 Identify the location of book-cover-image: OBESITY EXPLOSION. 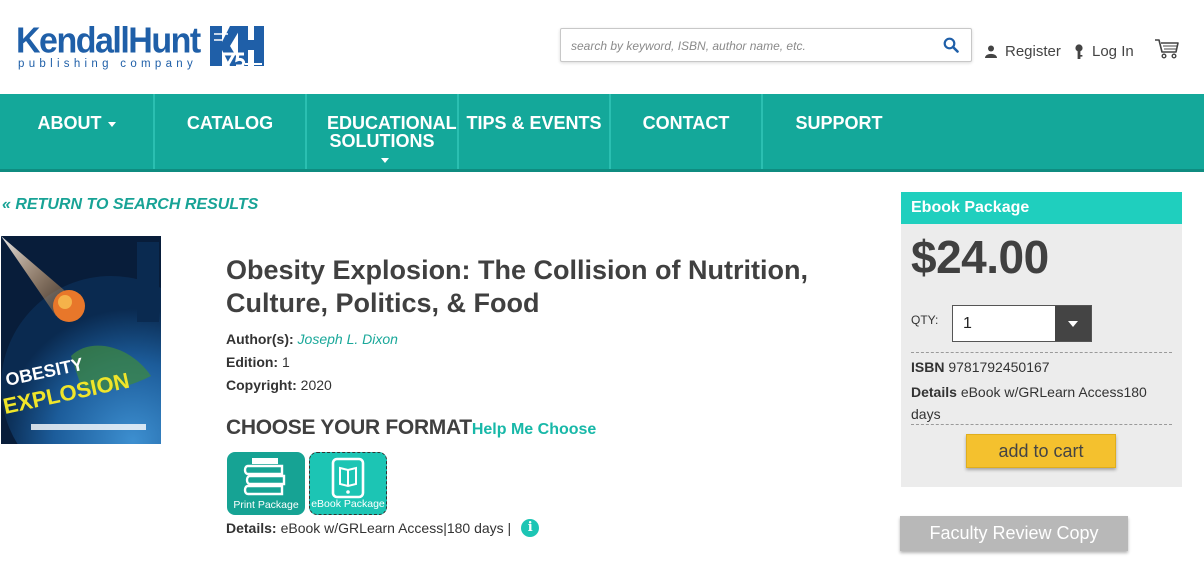
(81, 340).